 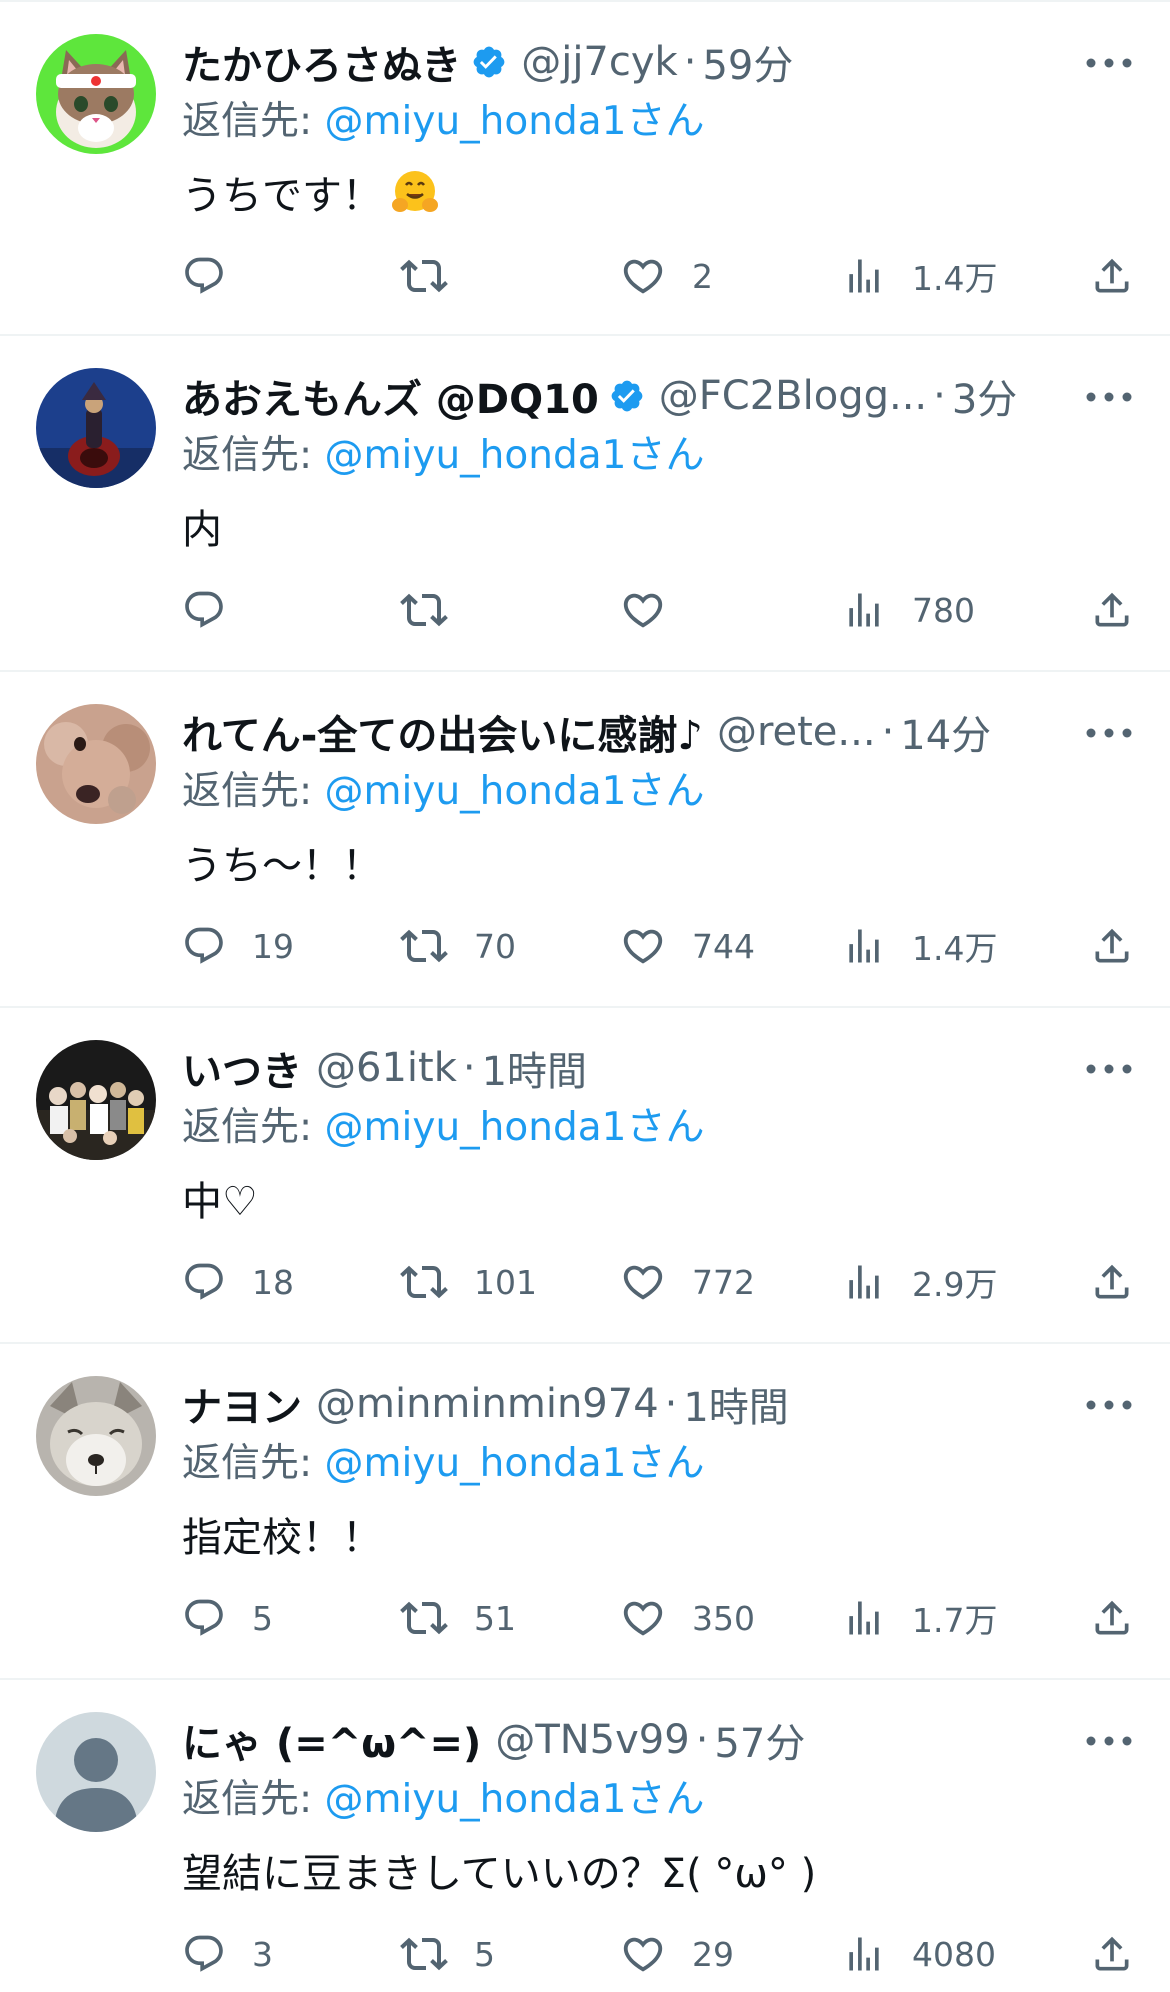 I want to click on retweet-count: 51, so click(x=495, y=1618).